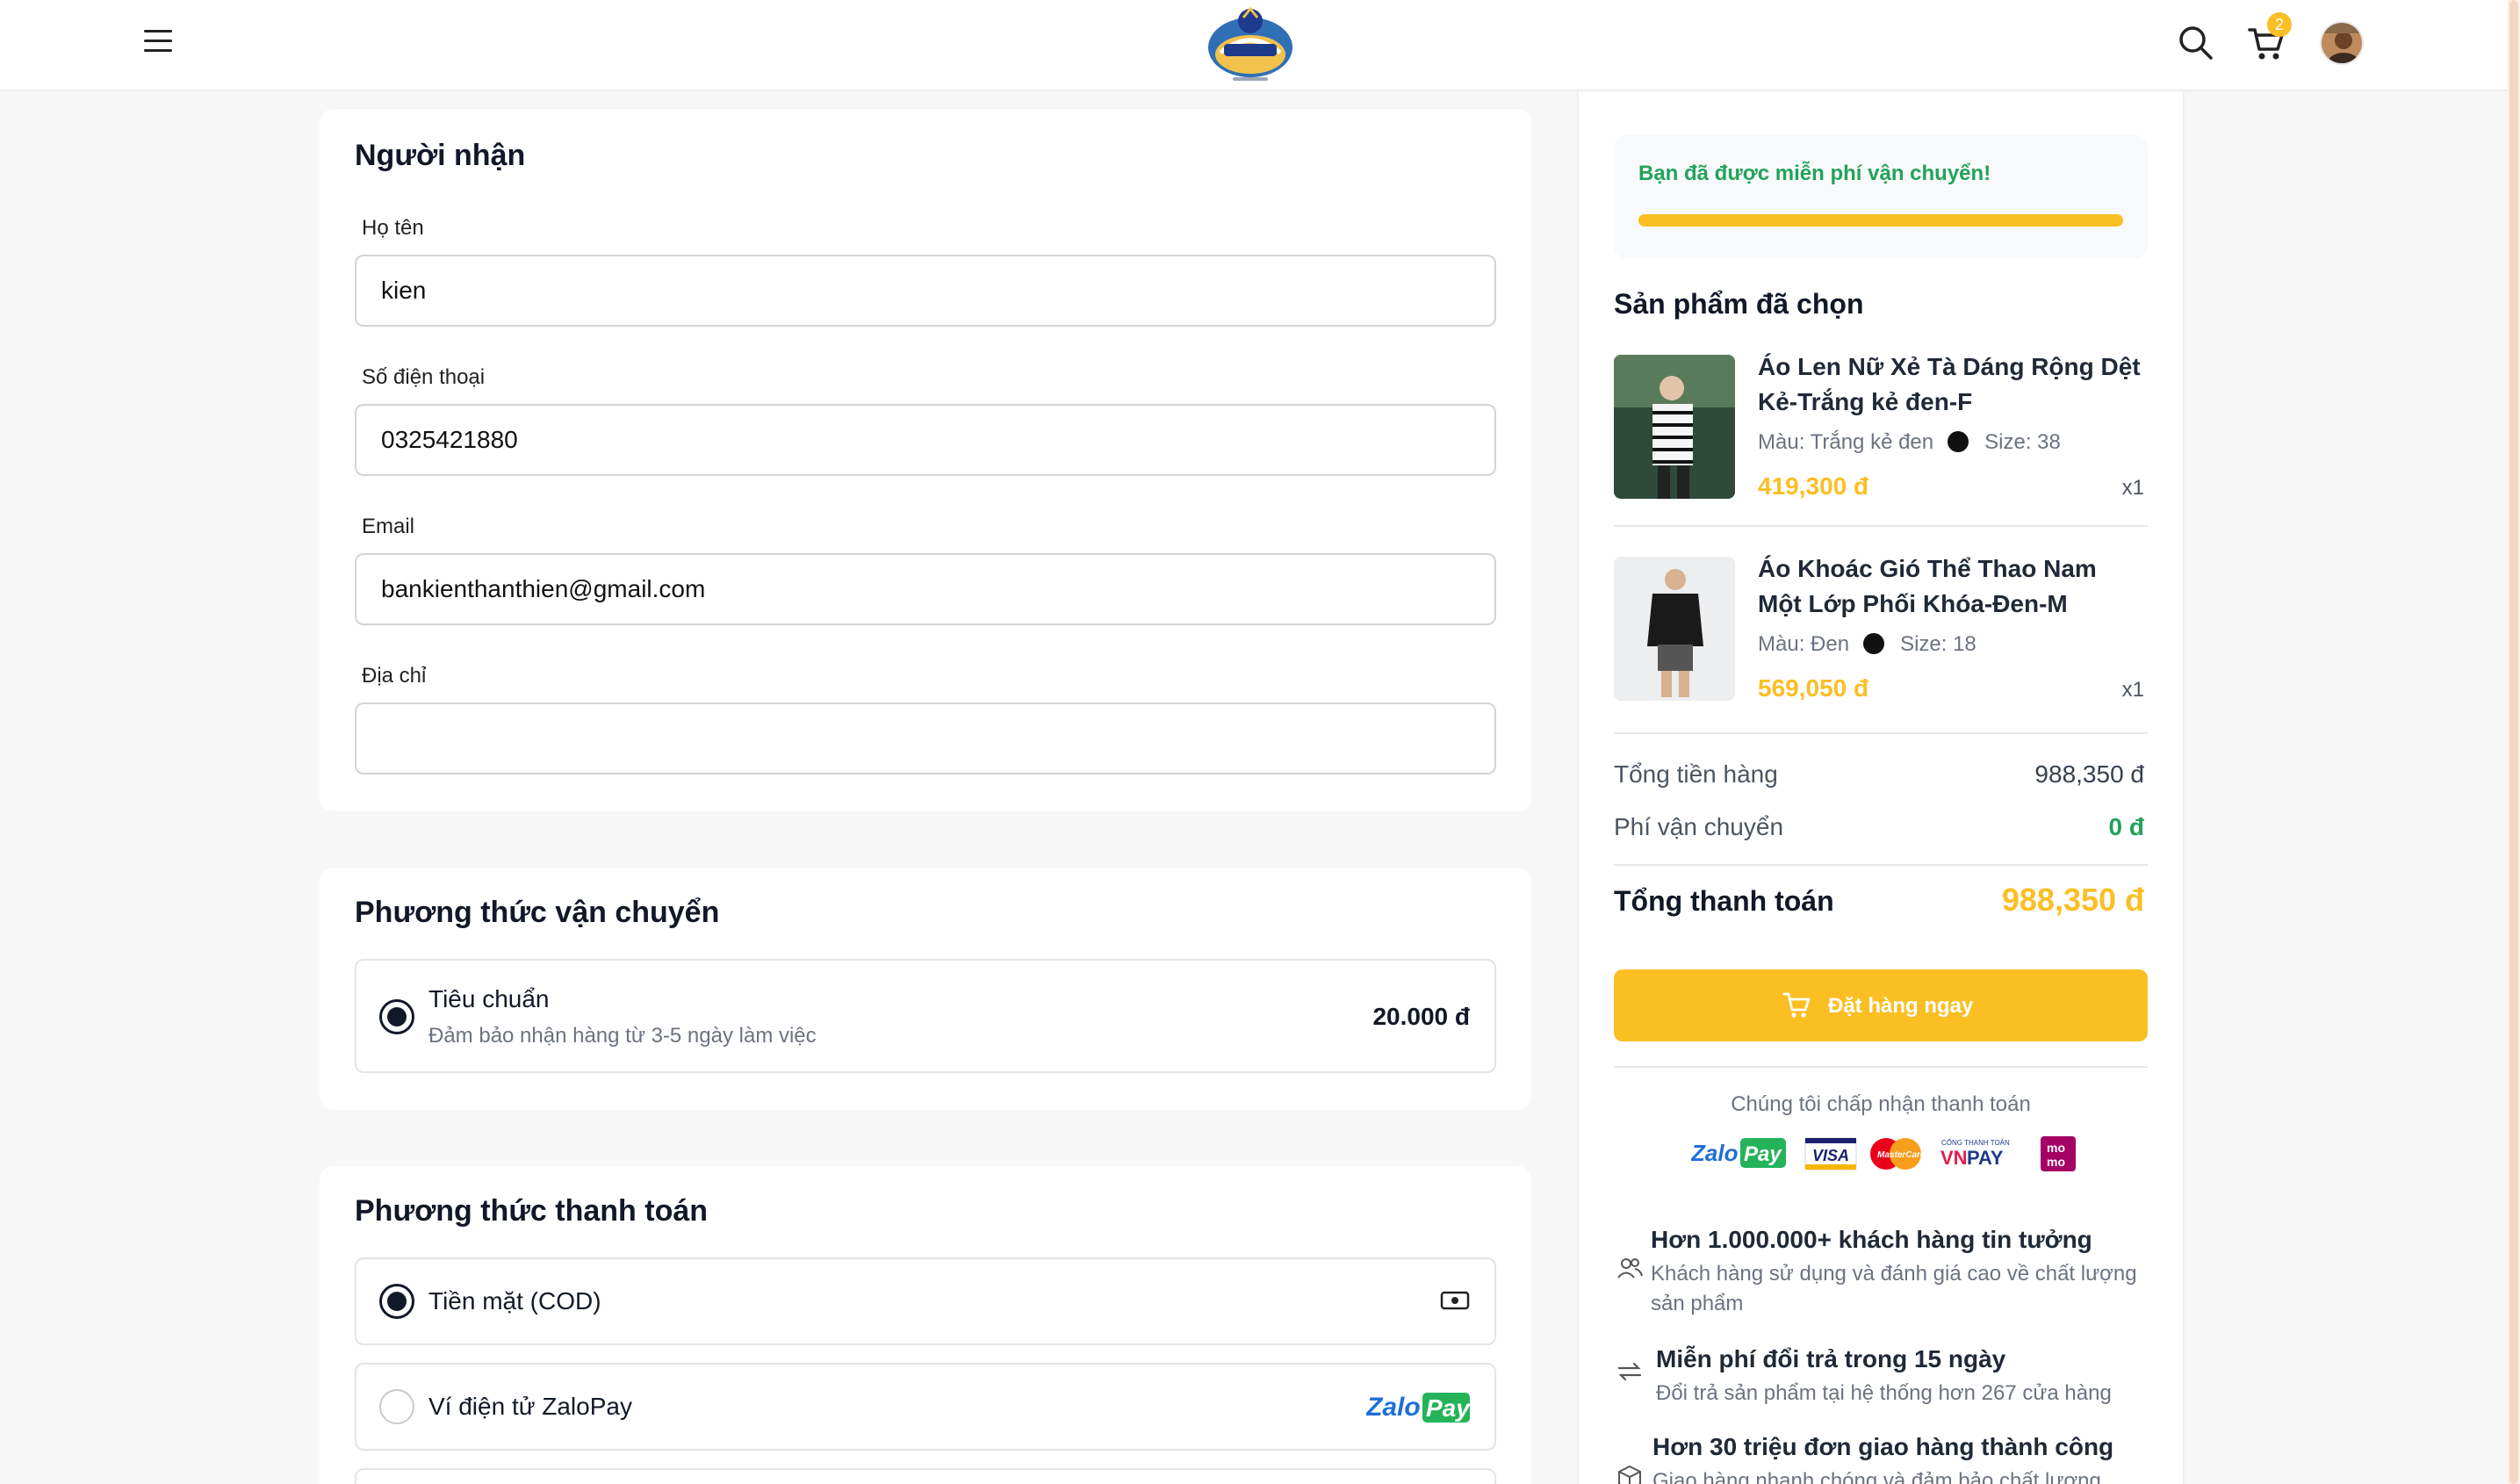 The height and width of the screenshot is (1484, 2520). I want to click on page-scrollbar, so click(2514, 742).